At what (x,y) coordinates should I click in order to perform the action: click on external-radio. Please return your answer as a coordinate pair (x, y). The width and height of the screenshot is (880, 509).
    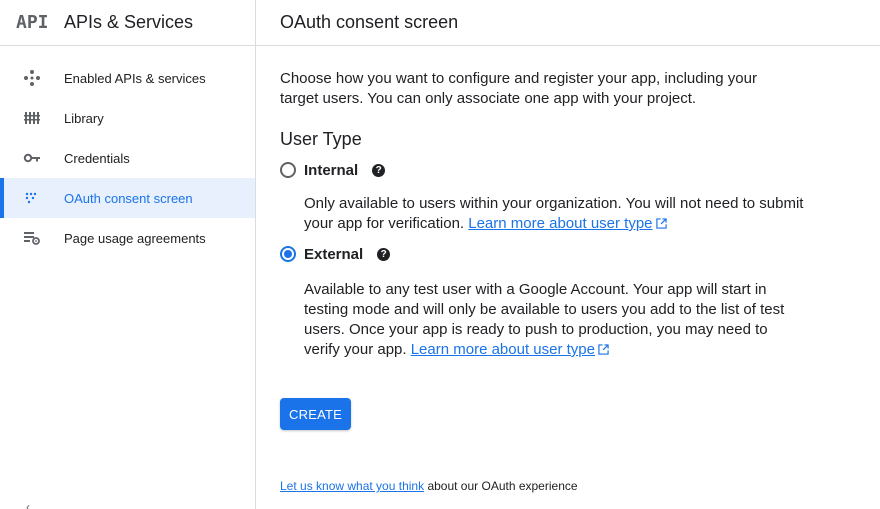
    Looking at the image, I should click on (288, 254).